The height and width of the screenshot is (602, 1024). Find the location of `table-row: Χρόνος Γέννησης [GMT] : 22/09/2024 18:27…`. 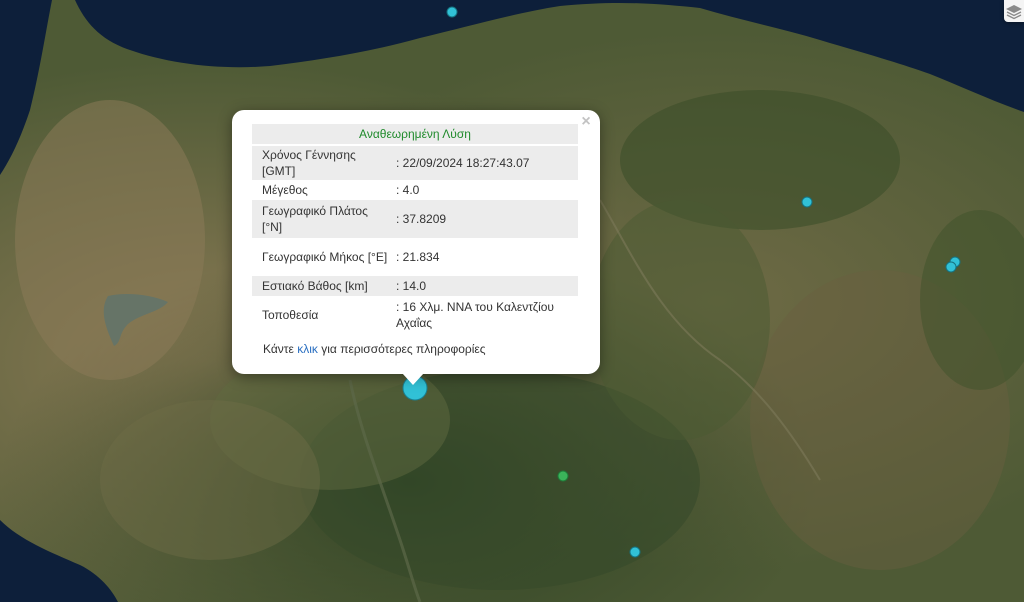

table-row: Χρόνος Γέννησης [GMT] : 22/09/2024 18:27… is located at coordinates (415, 163).